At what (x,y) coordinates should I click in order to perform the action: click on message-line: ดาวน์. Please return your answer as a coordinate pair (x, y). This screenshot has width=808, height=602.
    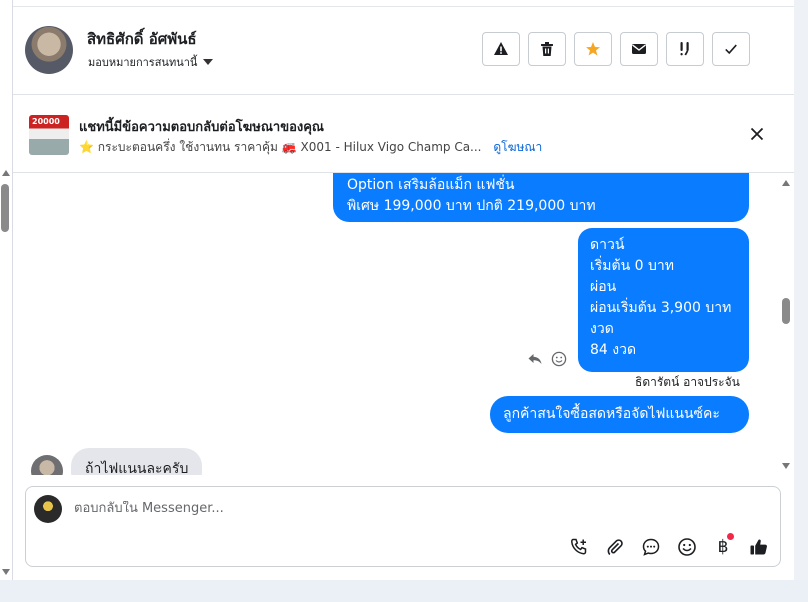
    Looking at the image, I should click on (607, 245).